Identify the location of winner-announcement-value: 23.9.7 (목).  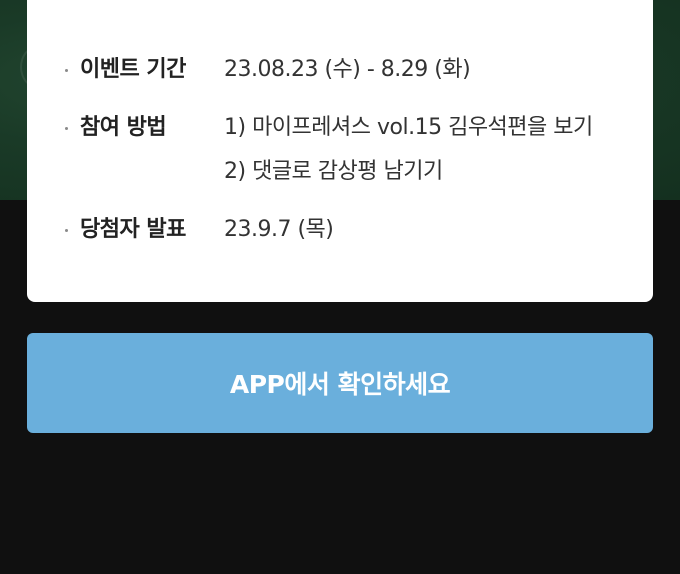
(279, 229).